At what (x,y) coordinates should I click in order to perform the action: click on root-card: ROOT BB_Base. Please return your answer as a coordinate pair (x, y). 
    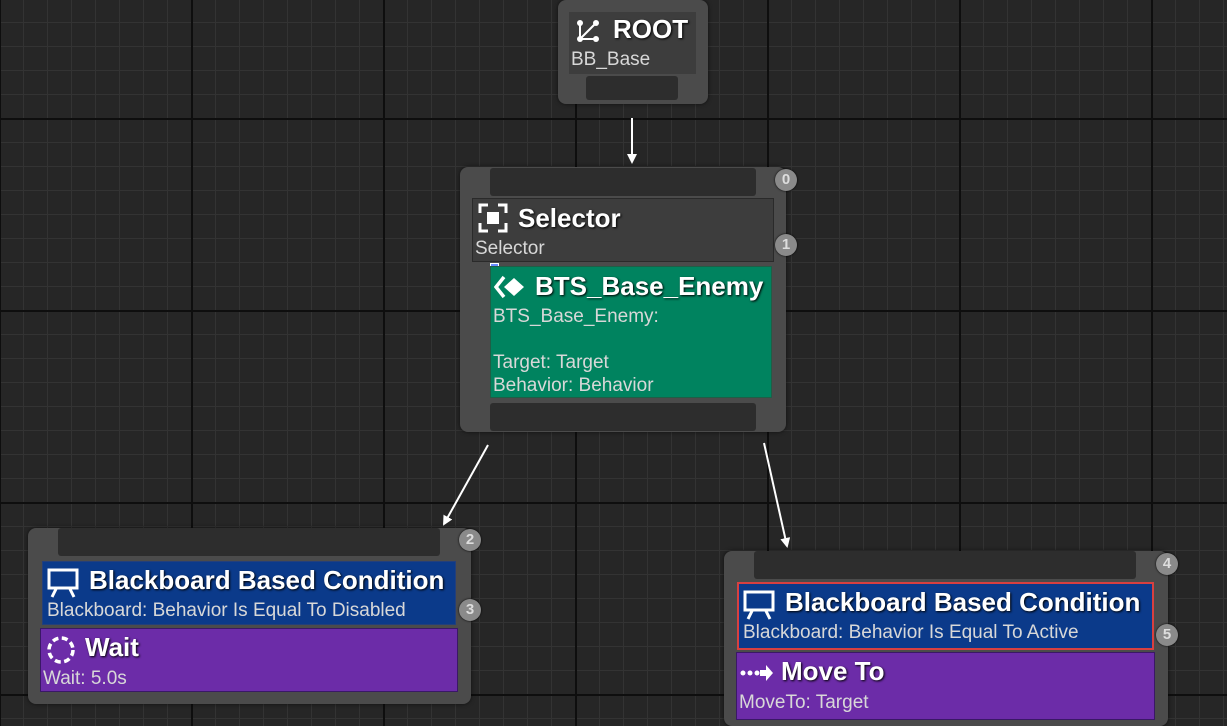
    Looking at the image, I should click on (632, 43).